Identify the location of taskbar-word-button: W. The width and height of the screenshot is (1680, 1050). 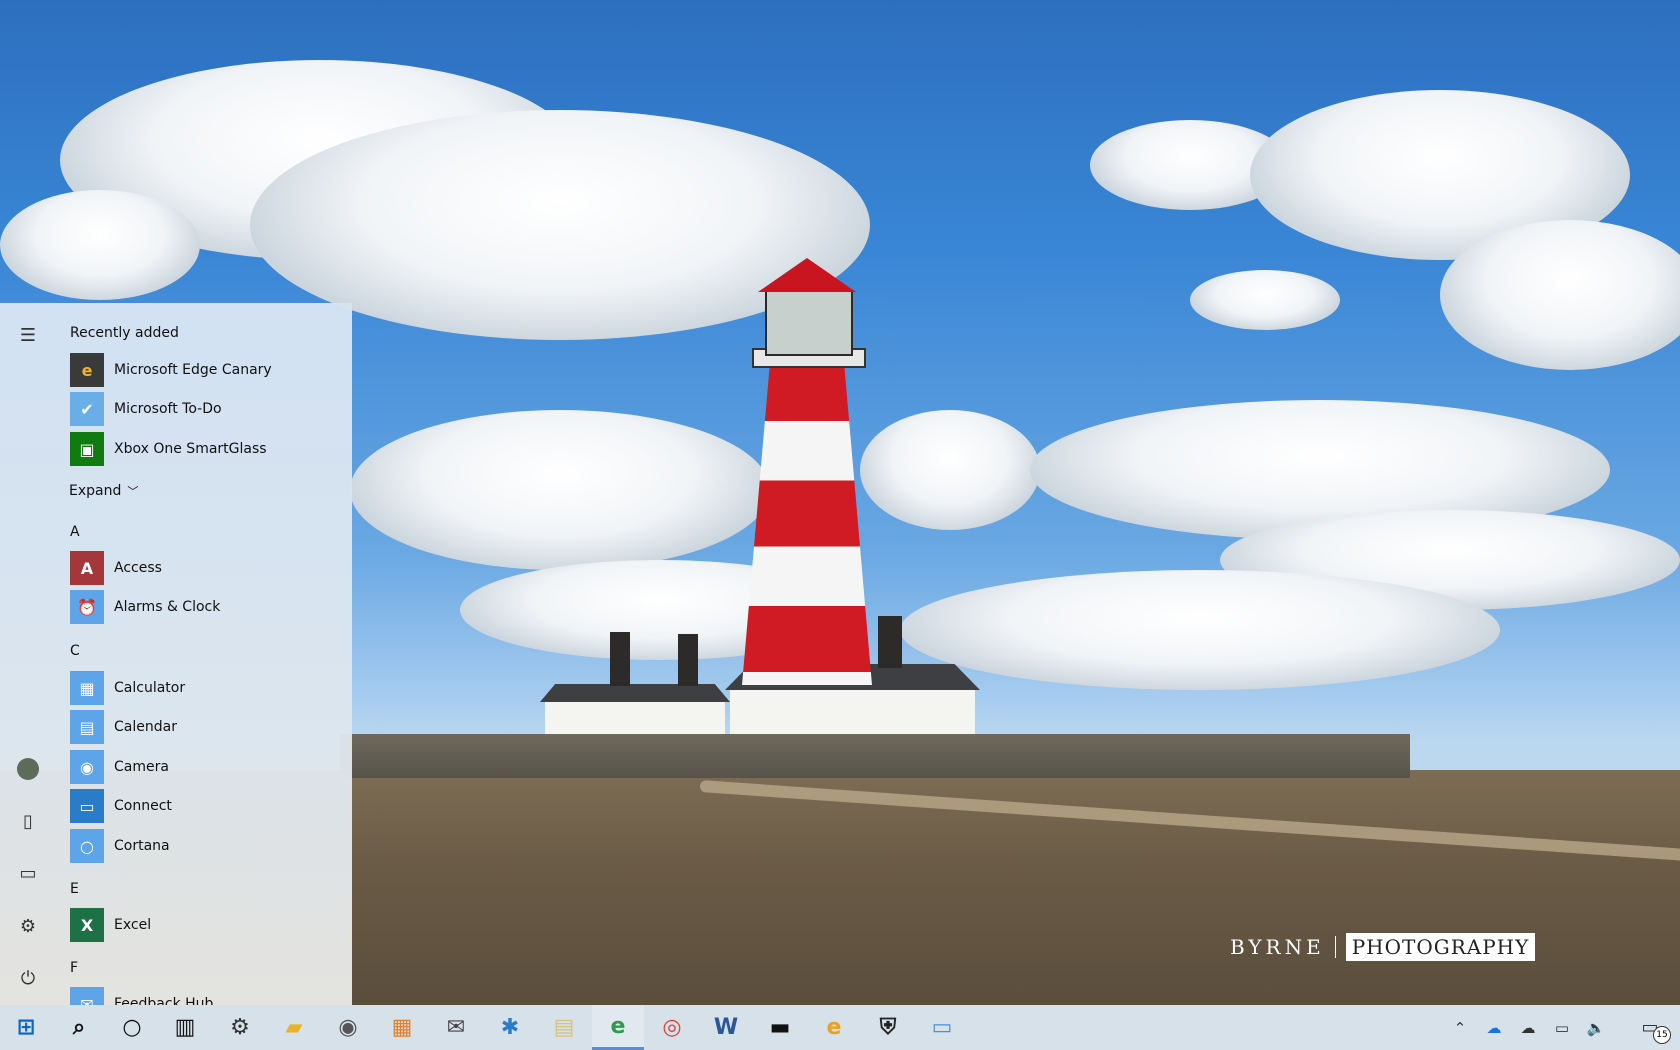
(726, 1027).